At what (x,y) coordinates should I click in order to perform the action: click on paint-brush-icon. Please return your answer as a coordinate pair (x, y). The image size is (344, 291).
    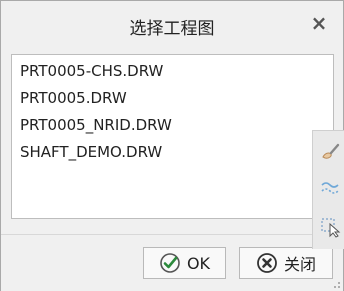
    Looking at the image, I should click on (331, 151).